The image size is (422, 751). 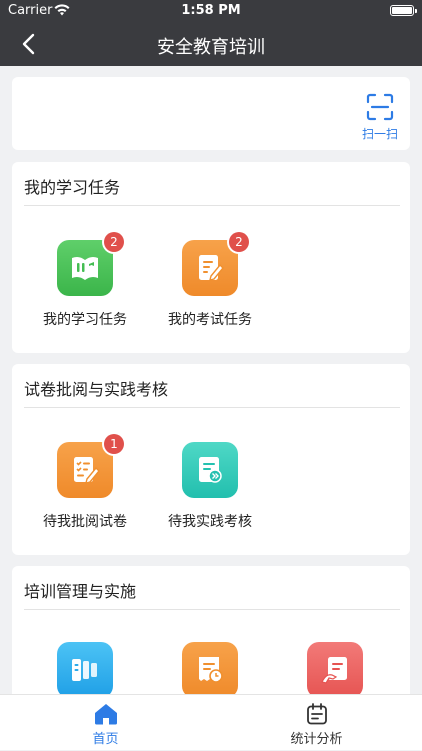 What do you see at coordinates (90, 264) in the screenshot?
I see `book-icon: 2` at bounding box center [90, 264].